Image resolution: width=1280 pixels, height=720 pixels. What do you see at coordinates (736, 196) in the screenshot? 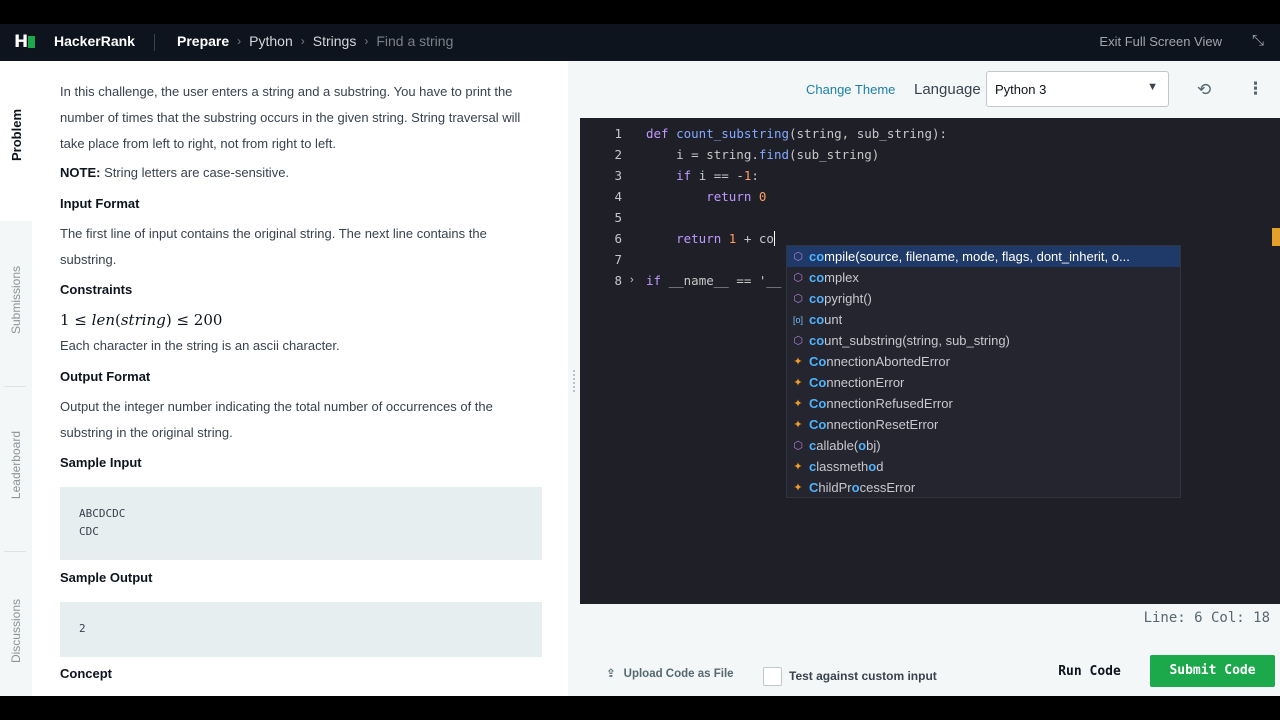
I see `code-line: return 0` at bounding box center [736, 196].